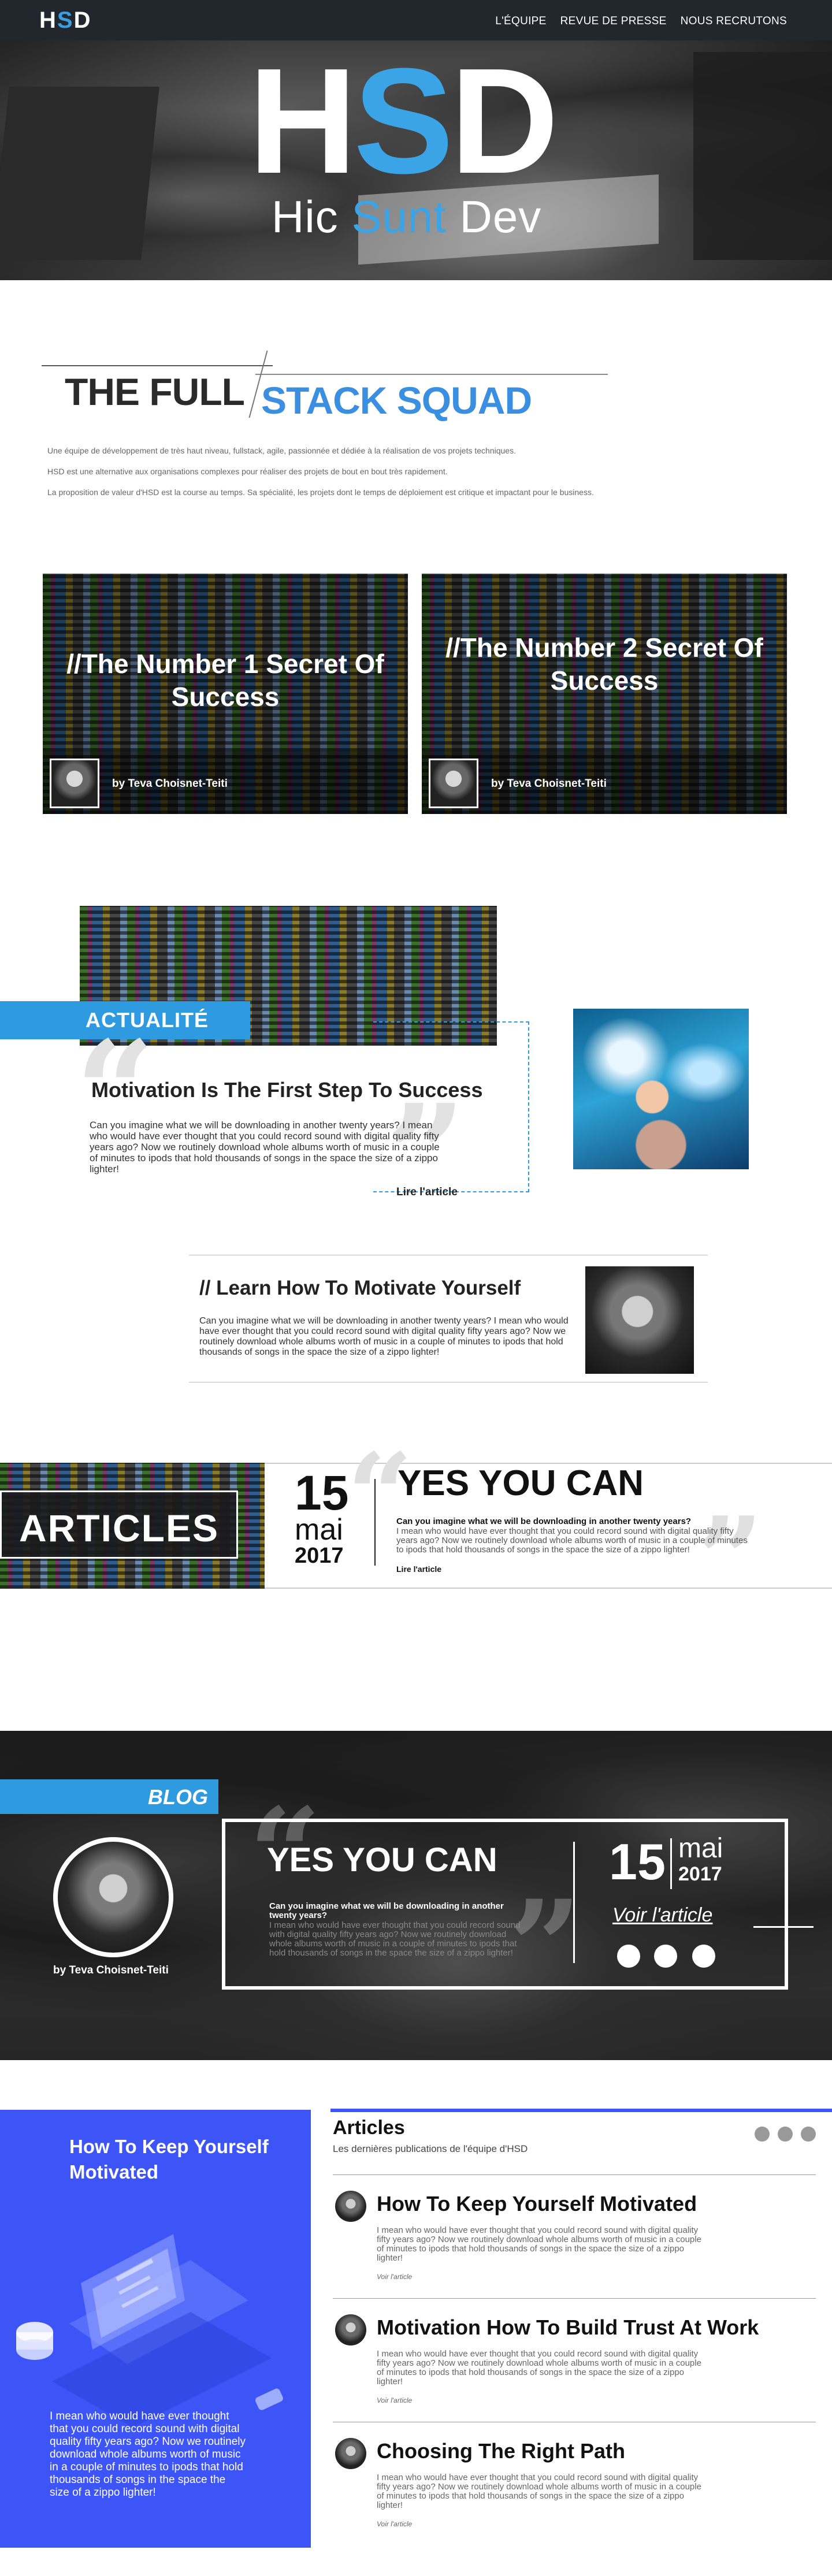  What do you see at coordinates (382, 1860) in the screenshot?
I see `blog-title: YES YOU CAN` at bounding box center [382, 1860].